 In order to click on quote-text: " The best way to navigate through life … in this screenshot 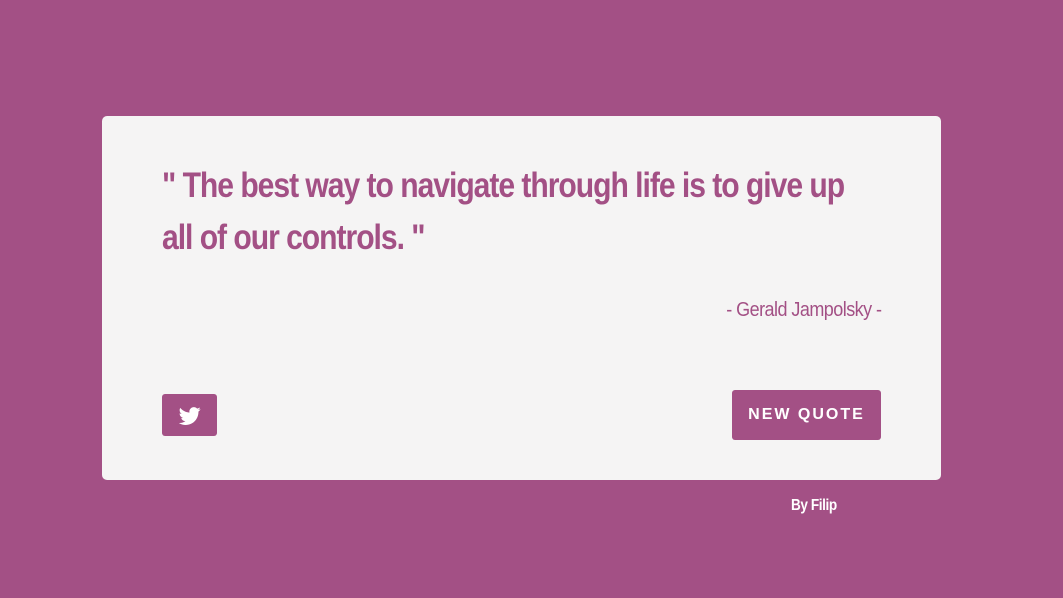, I will do `click(503, 211)`.